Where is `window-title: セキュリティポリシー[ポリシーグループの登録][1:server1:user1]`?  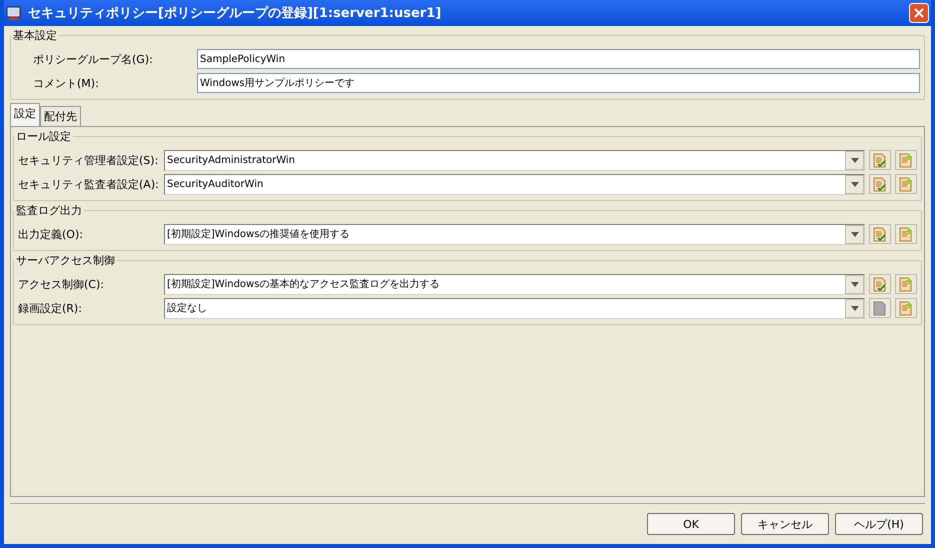 window-title: セキュリティポリシー[ポリシーグループの登録][1:server1:user1] is located at coordinates (235, 13).